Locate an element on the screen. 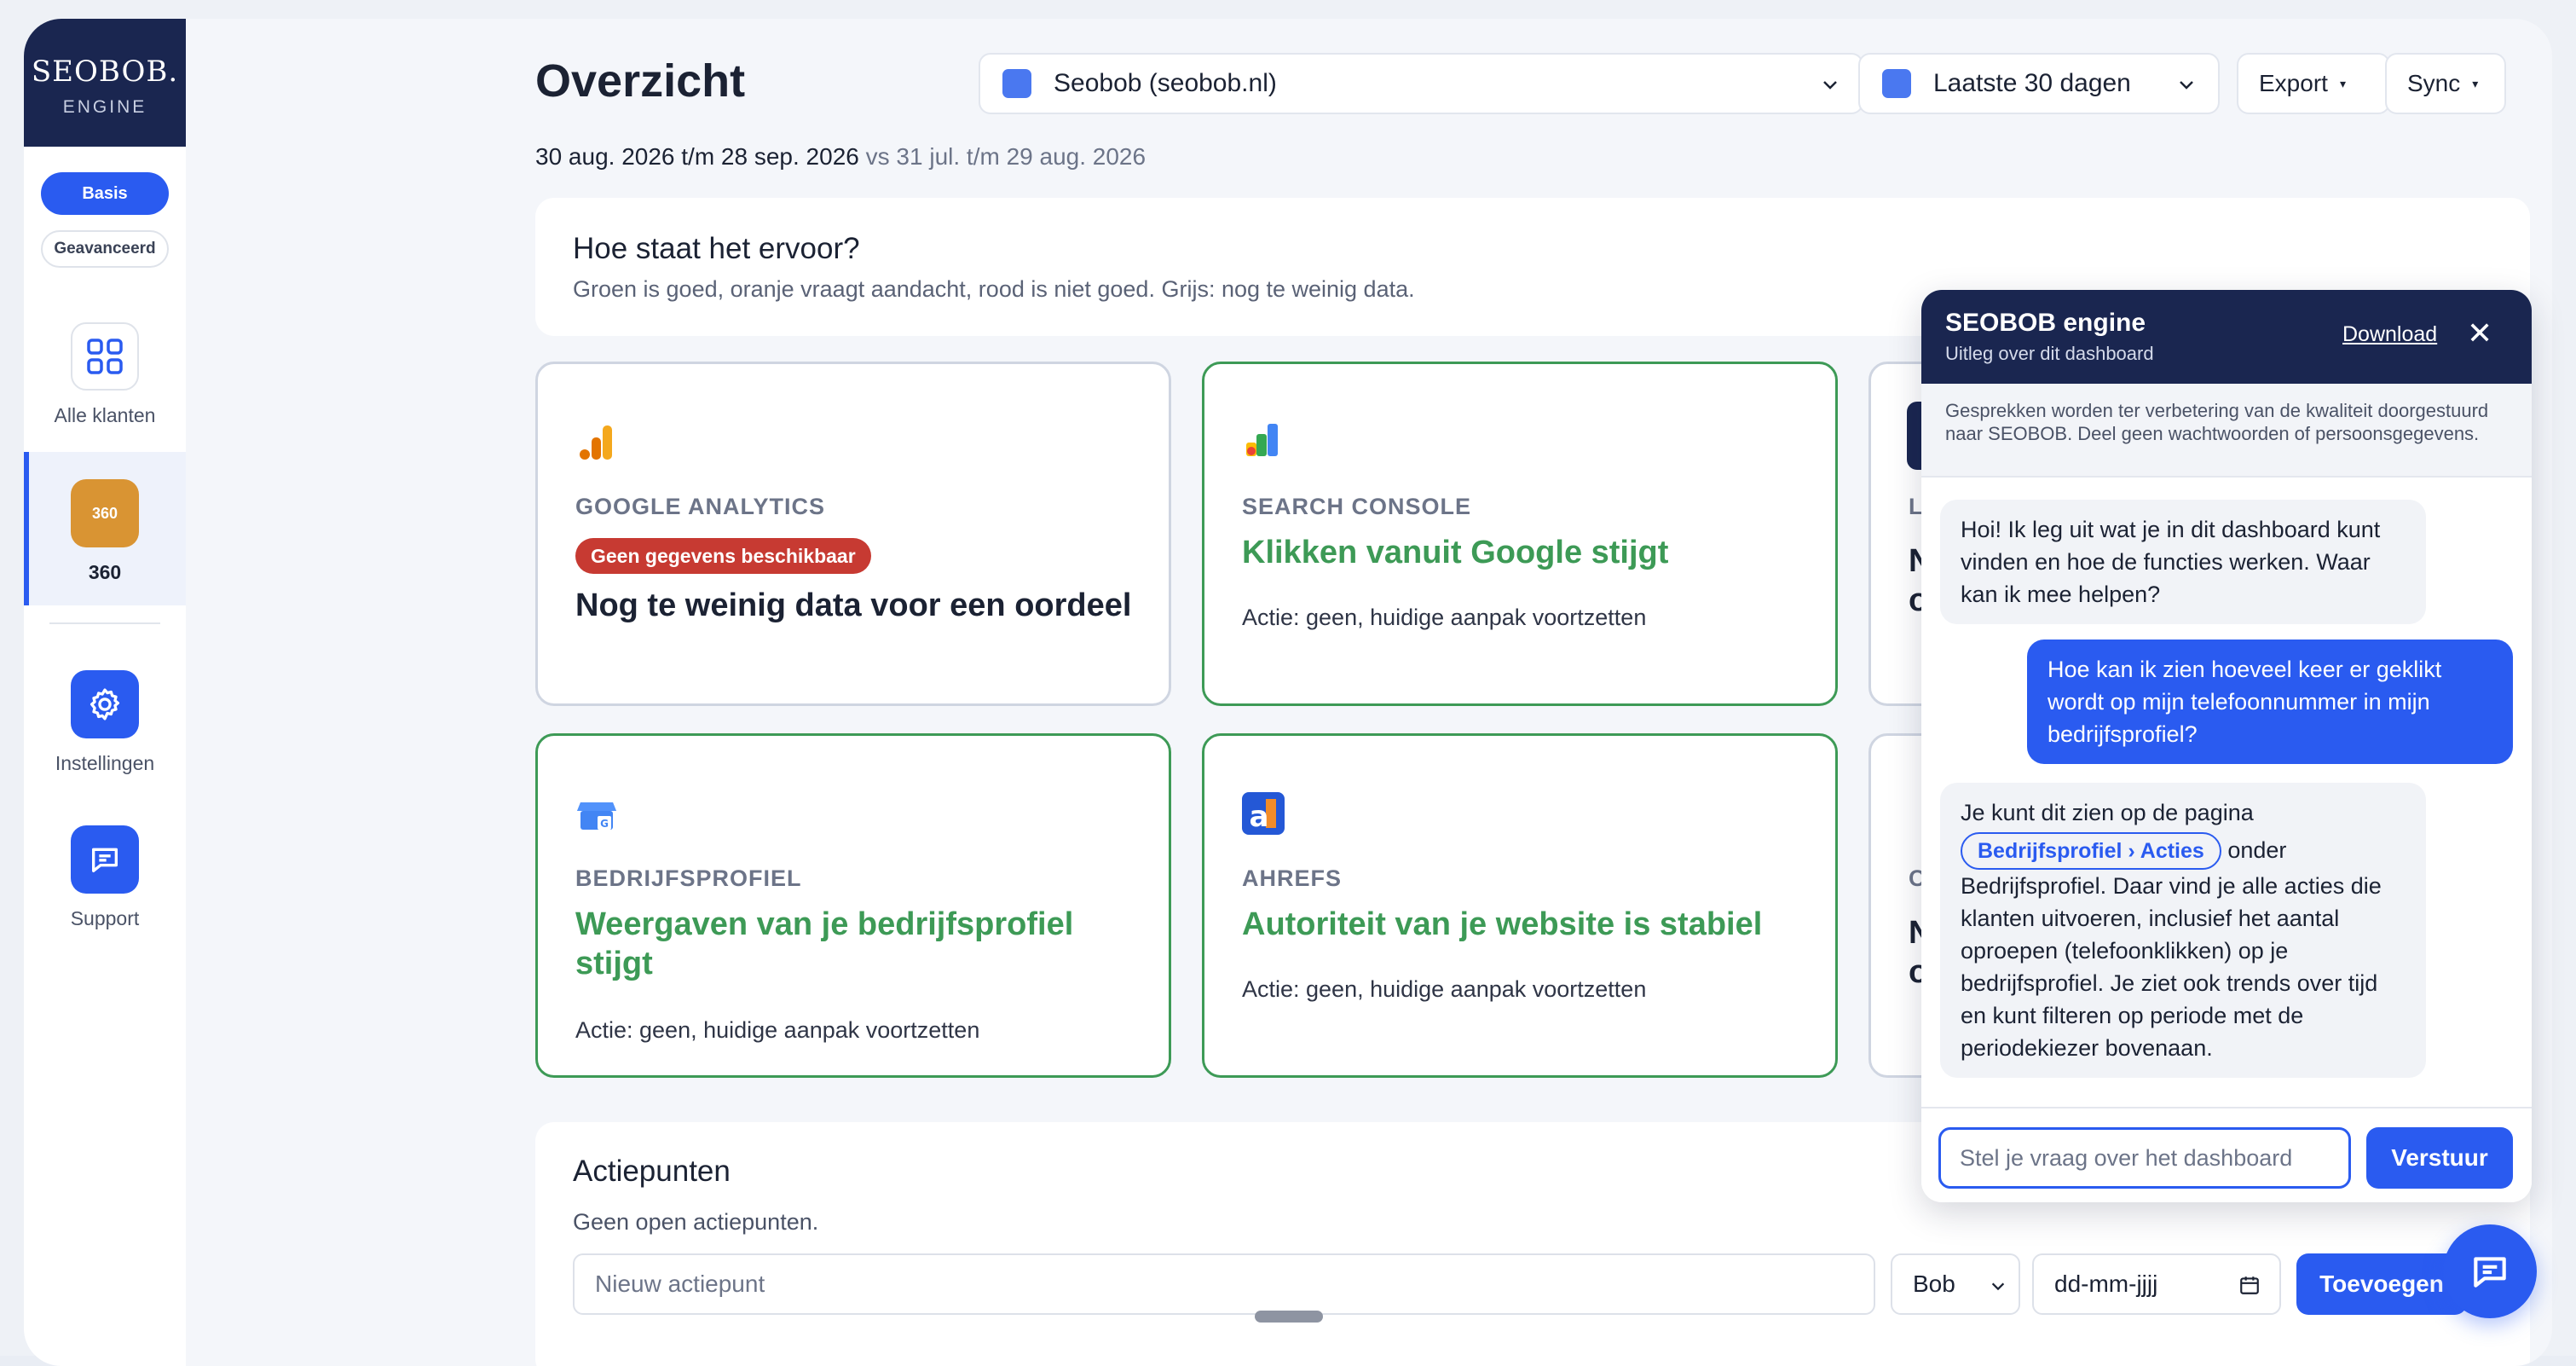  status-summary-title: Hoe staat het ervoor? is located at coordinates (716, 248).